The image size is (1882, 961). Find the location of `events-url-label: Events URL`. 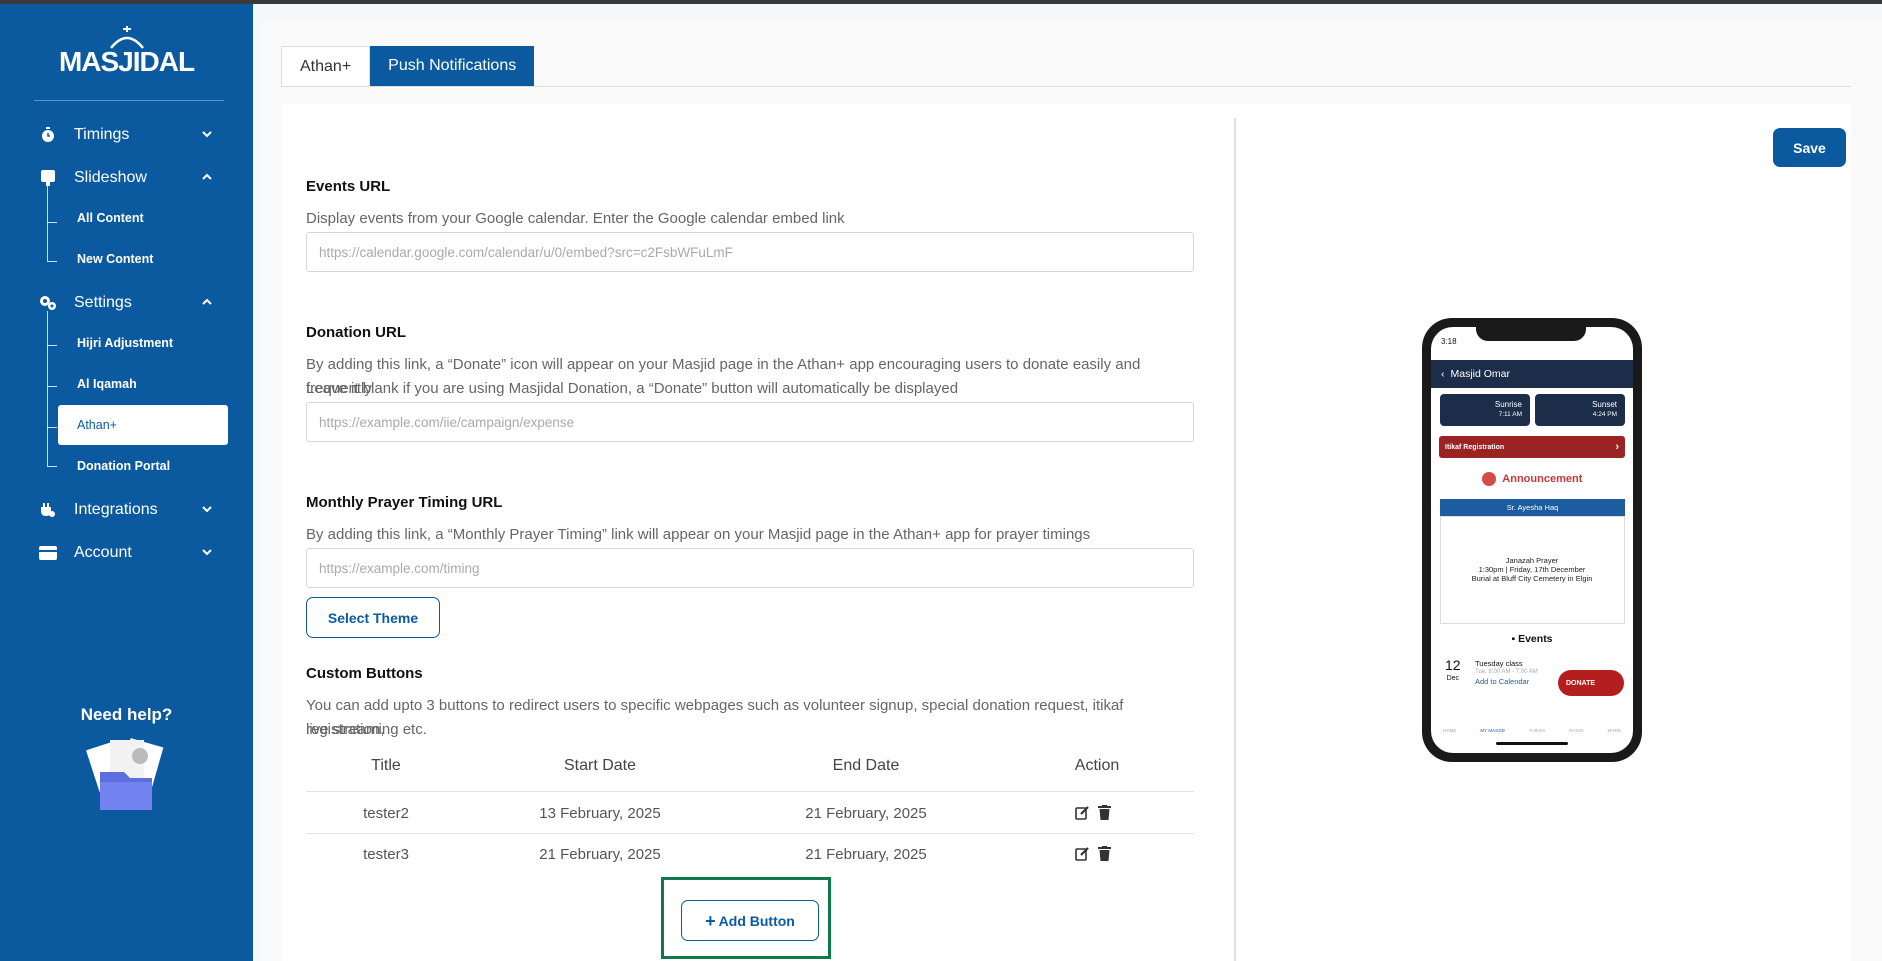

events-url-label: Events URL is located at coordinates (348, 186).